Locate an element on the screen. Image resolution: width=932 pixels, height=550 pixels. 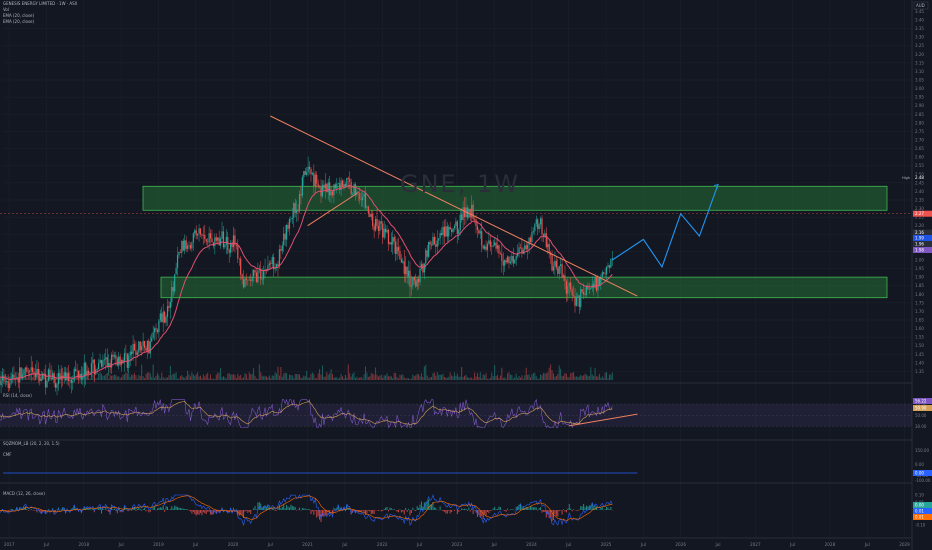
time-tick-label: 2023 is located at coordinates (457, 544).